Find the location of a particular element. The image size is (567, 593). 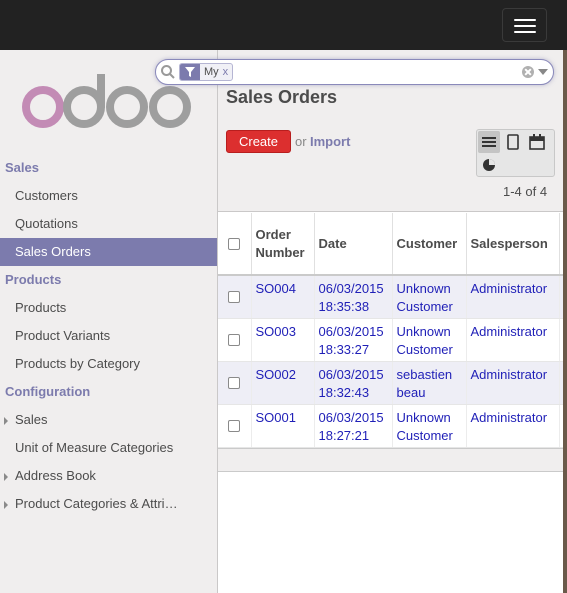

column-header-customer: Customer is located at coordinates (429, 244).